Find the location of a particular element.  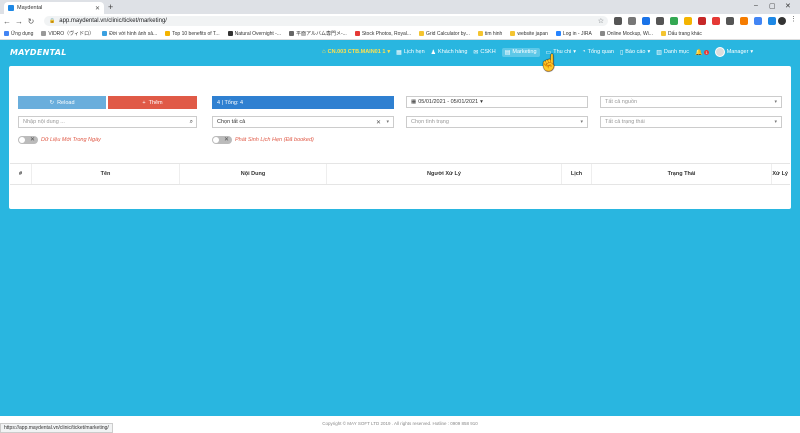

toggle-booked: ✕ Phát Sinh Lịch Hẹn (Đã booked) is located at coordinates (263, 140).